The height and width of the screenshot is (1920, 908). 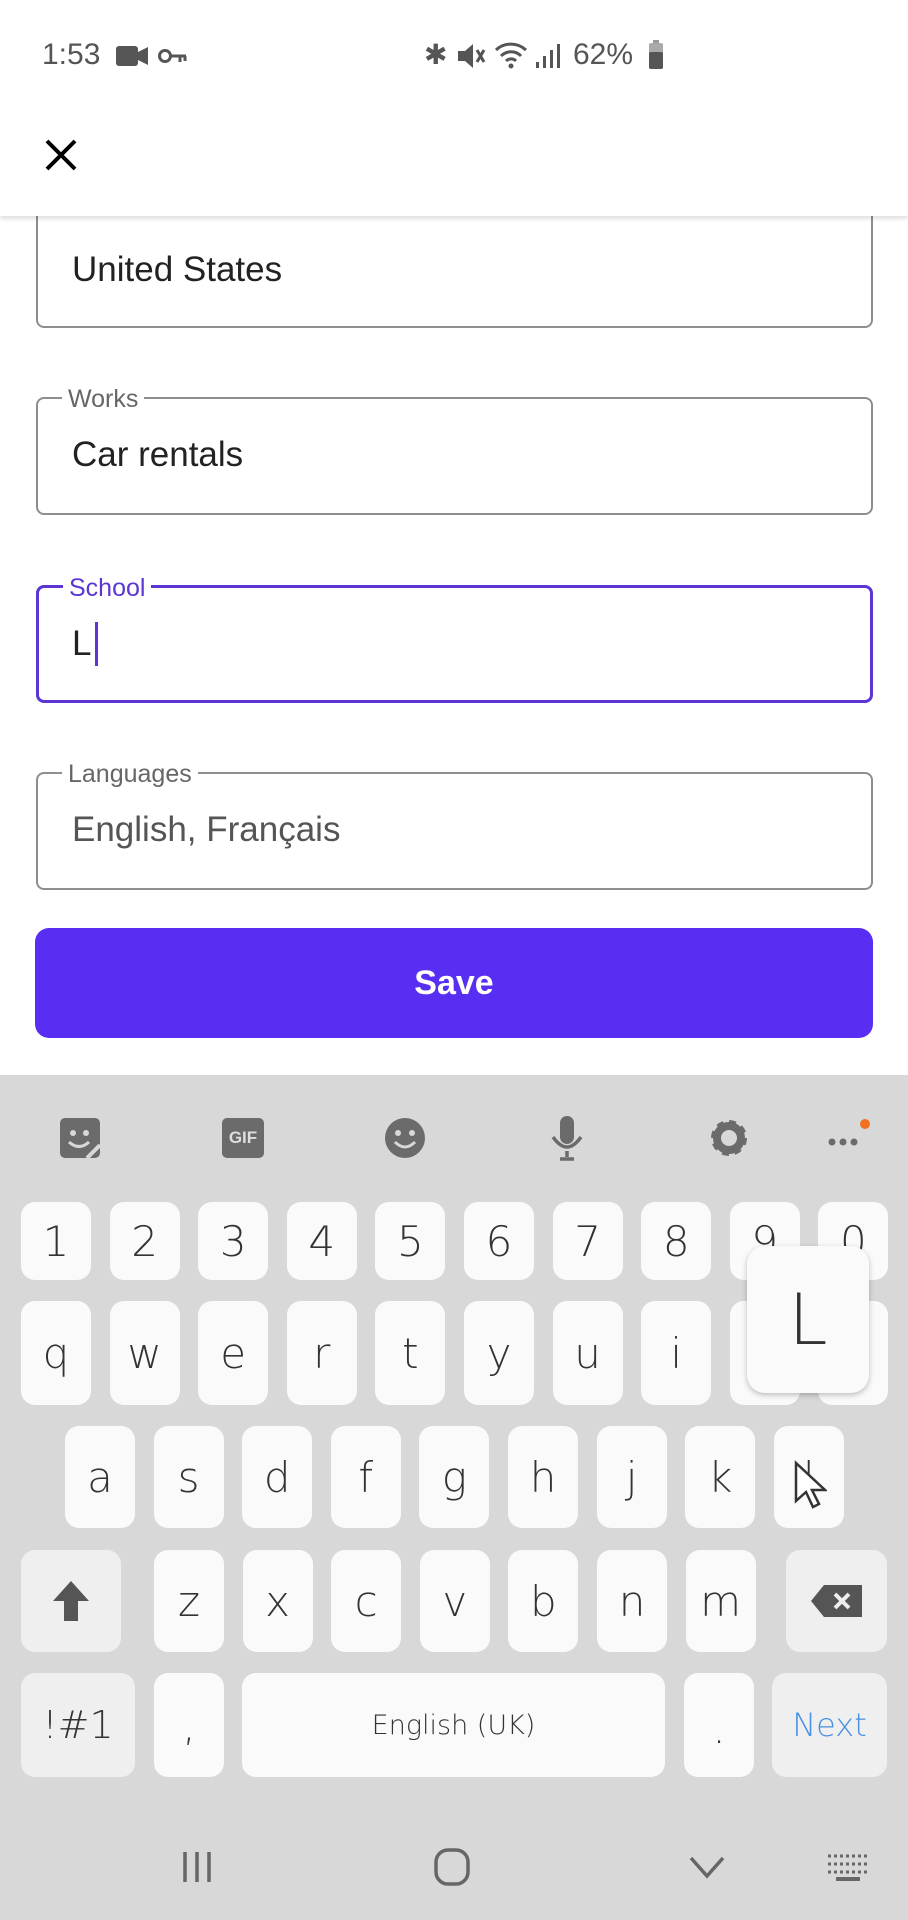 What do you see at coordinates (729, 1138) in the screenshot?
I see `settings-icon` at bounding box center [729, 1138].